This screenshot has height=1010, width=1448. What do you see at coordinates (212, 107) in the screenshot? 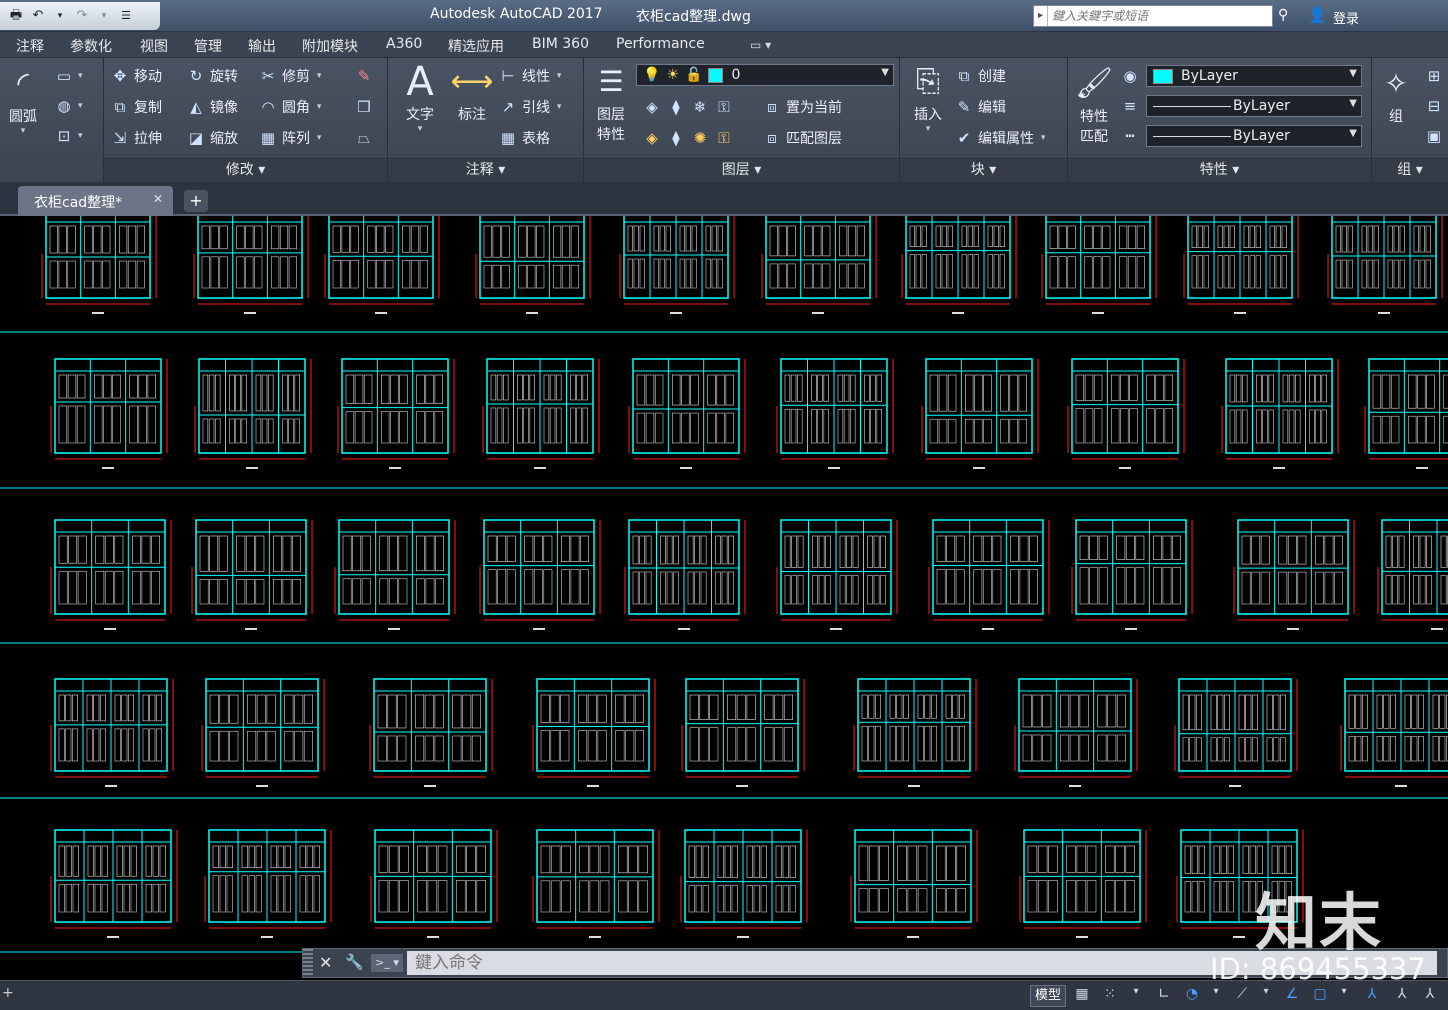
I see `mirror-button: ◭ 镜像` at bounding box center [212, 107].